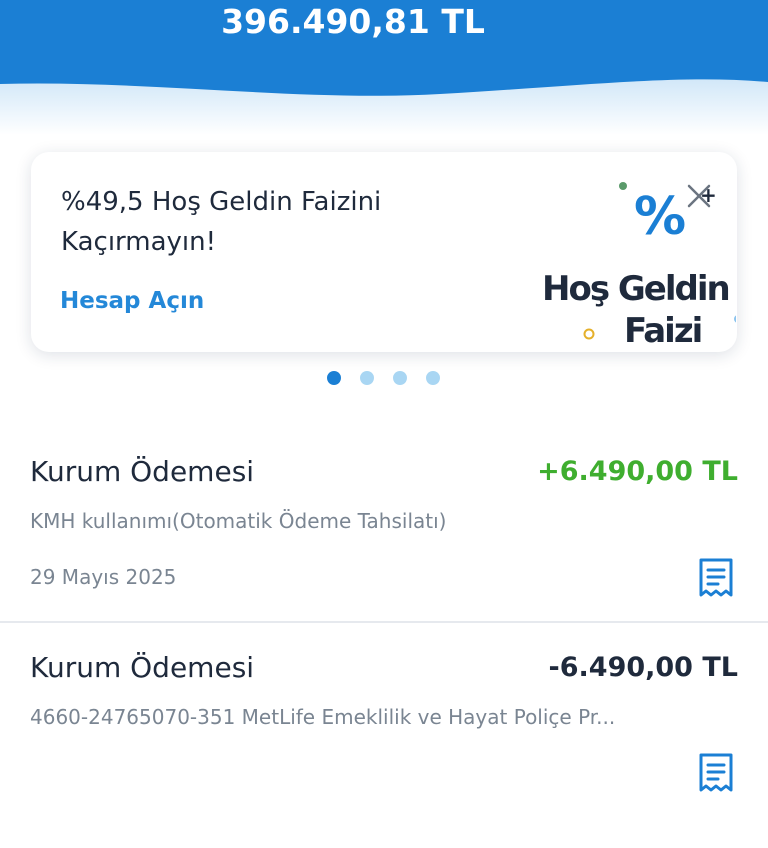  I want to click on decor-dot-green, so click(623, 186).